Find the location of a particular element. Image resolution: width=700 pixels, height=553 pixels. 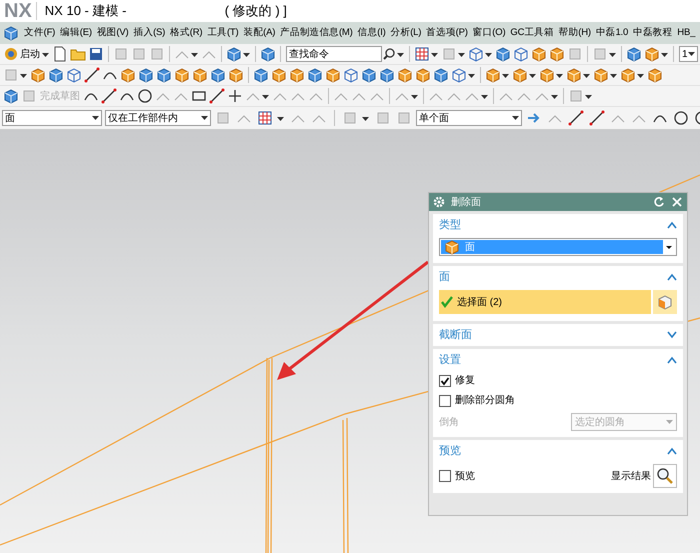

document-icon is located at coordinates (60, 54).